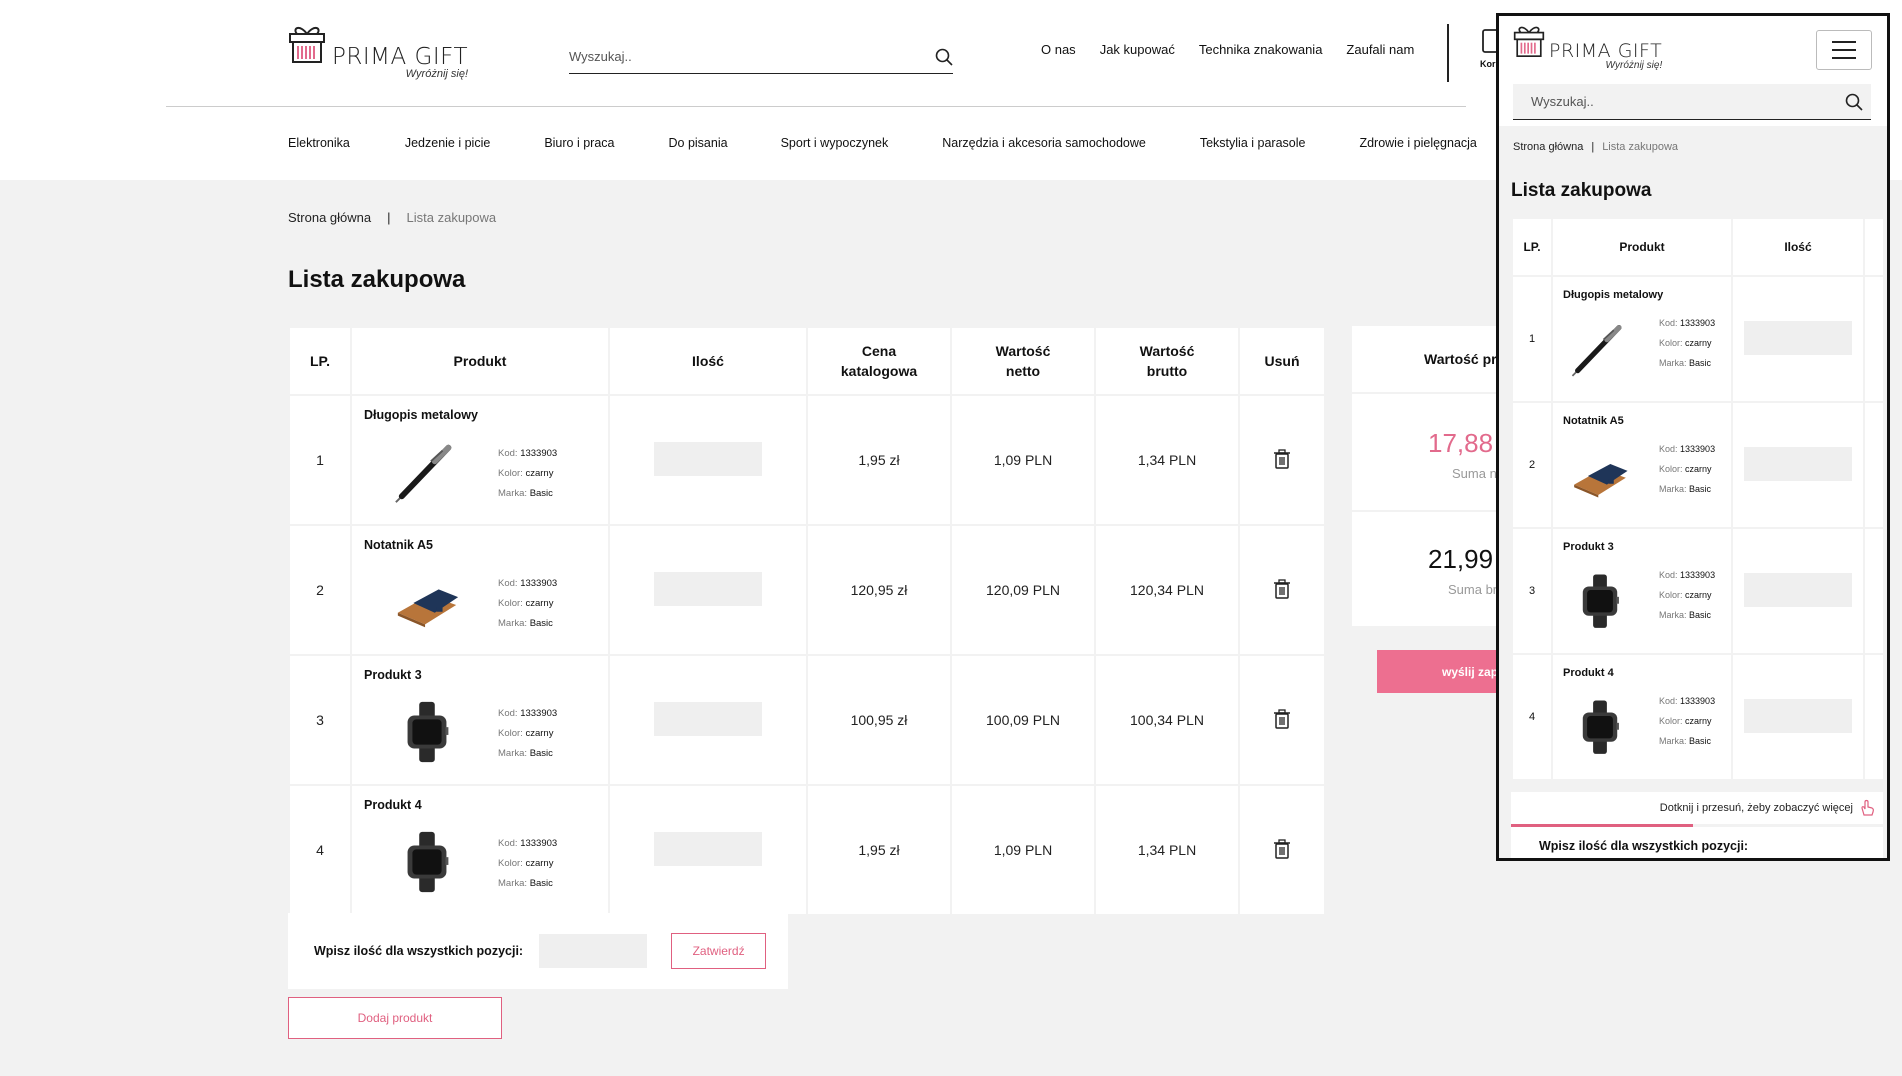  I want to click on row-gross-value: 100,34 PLN, so click(1167, 720).